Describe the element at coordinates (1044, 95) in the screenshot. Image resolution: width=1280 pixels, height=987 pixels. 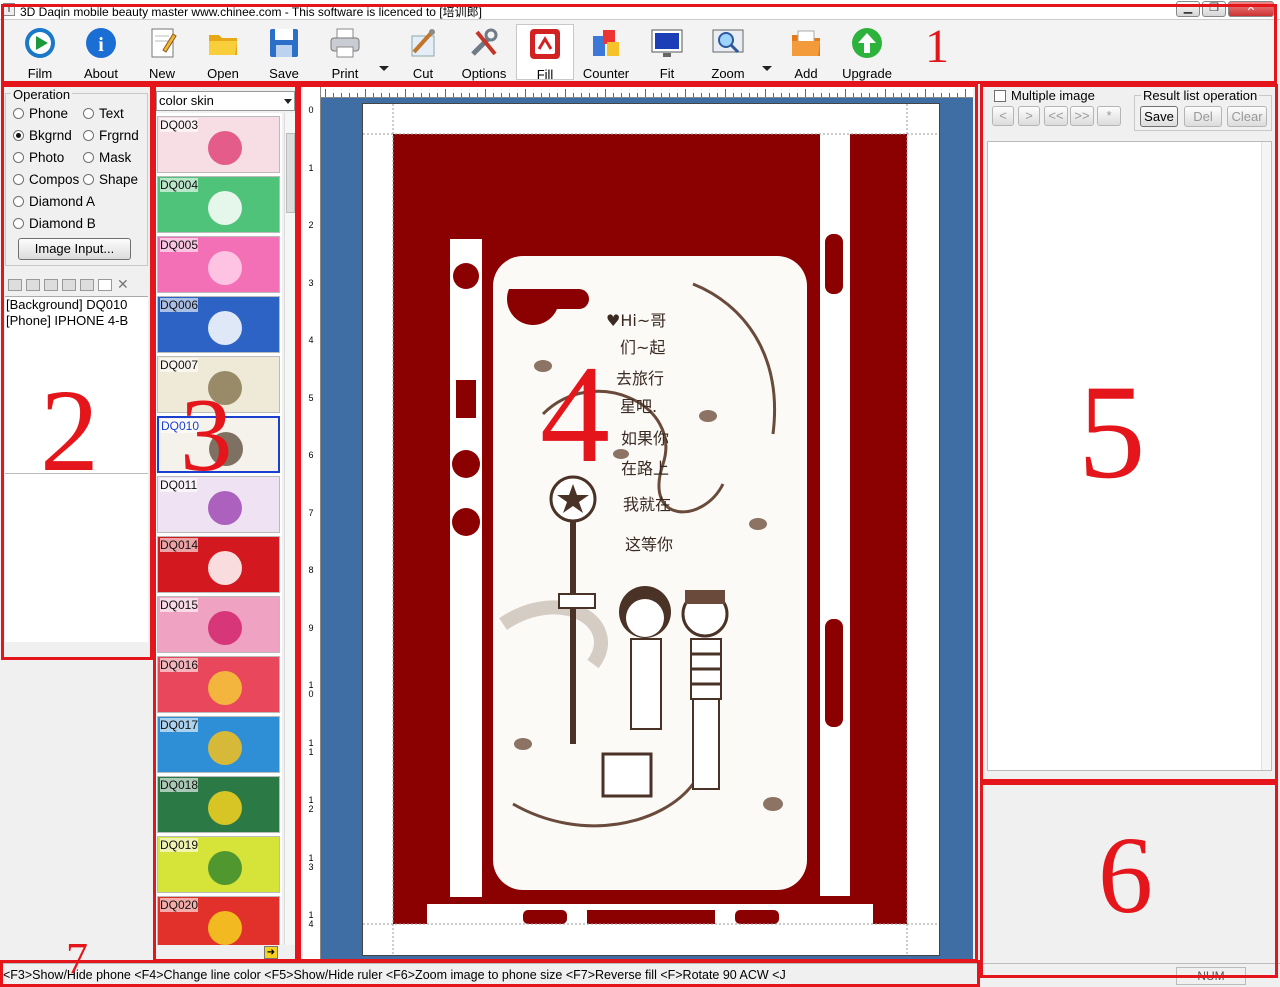
I see `multiple-image-checkbox: Multiple image` at that location.